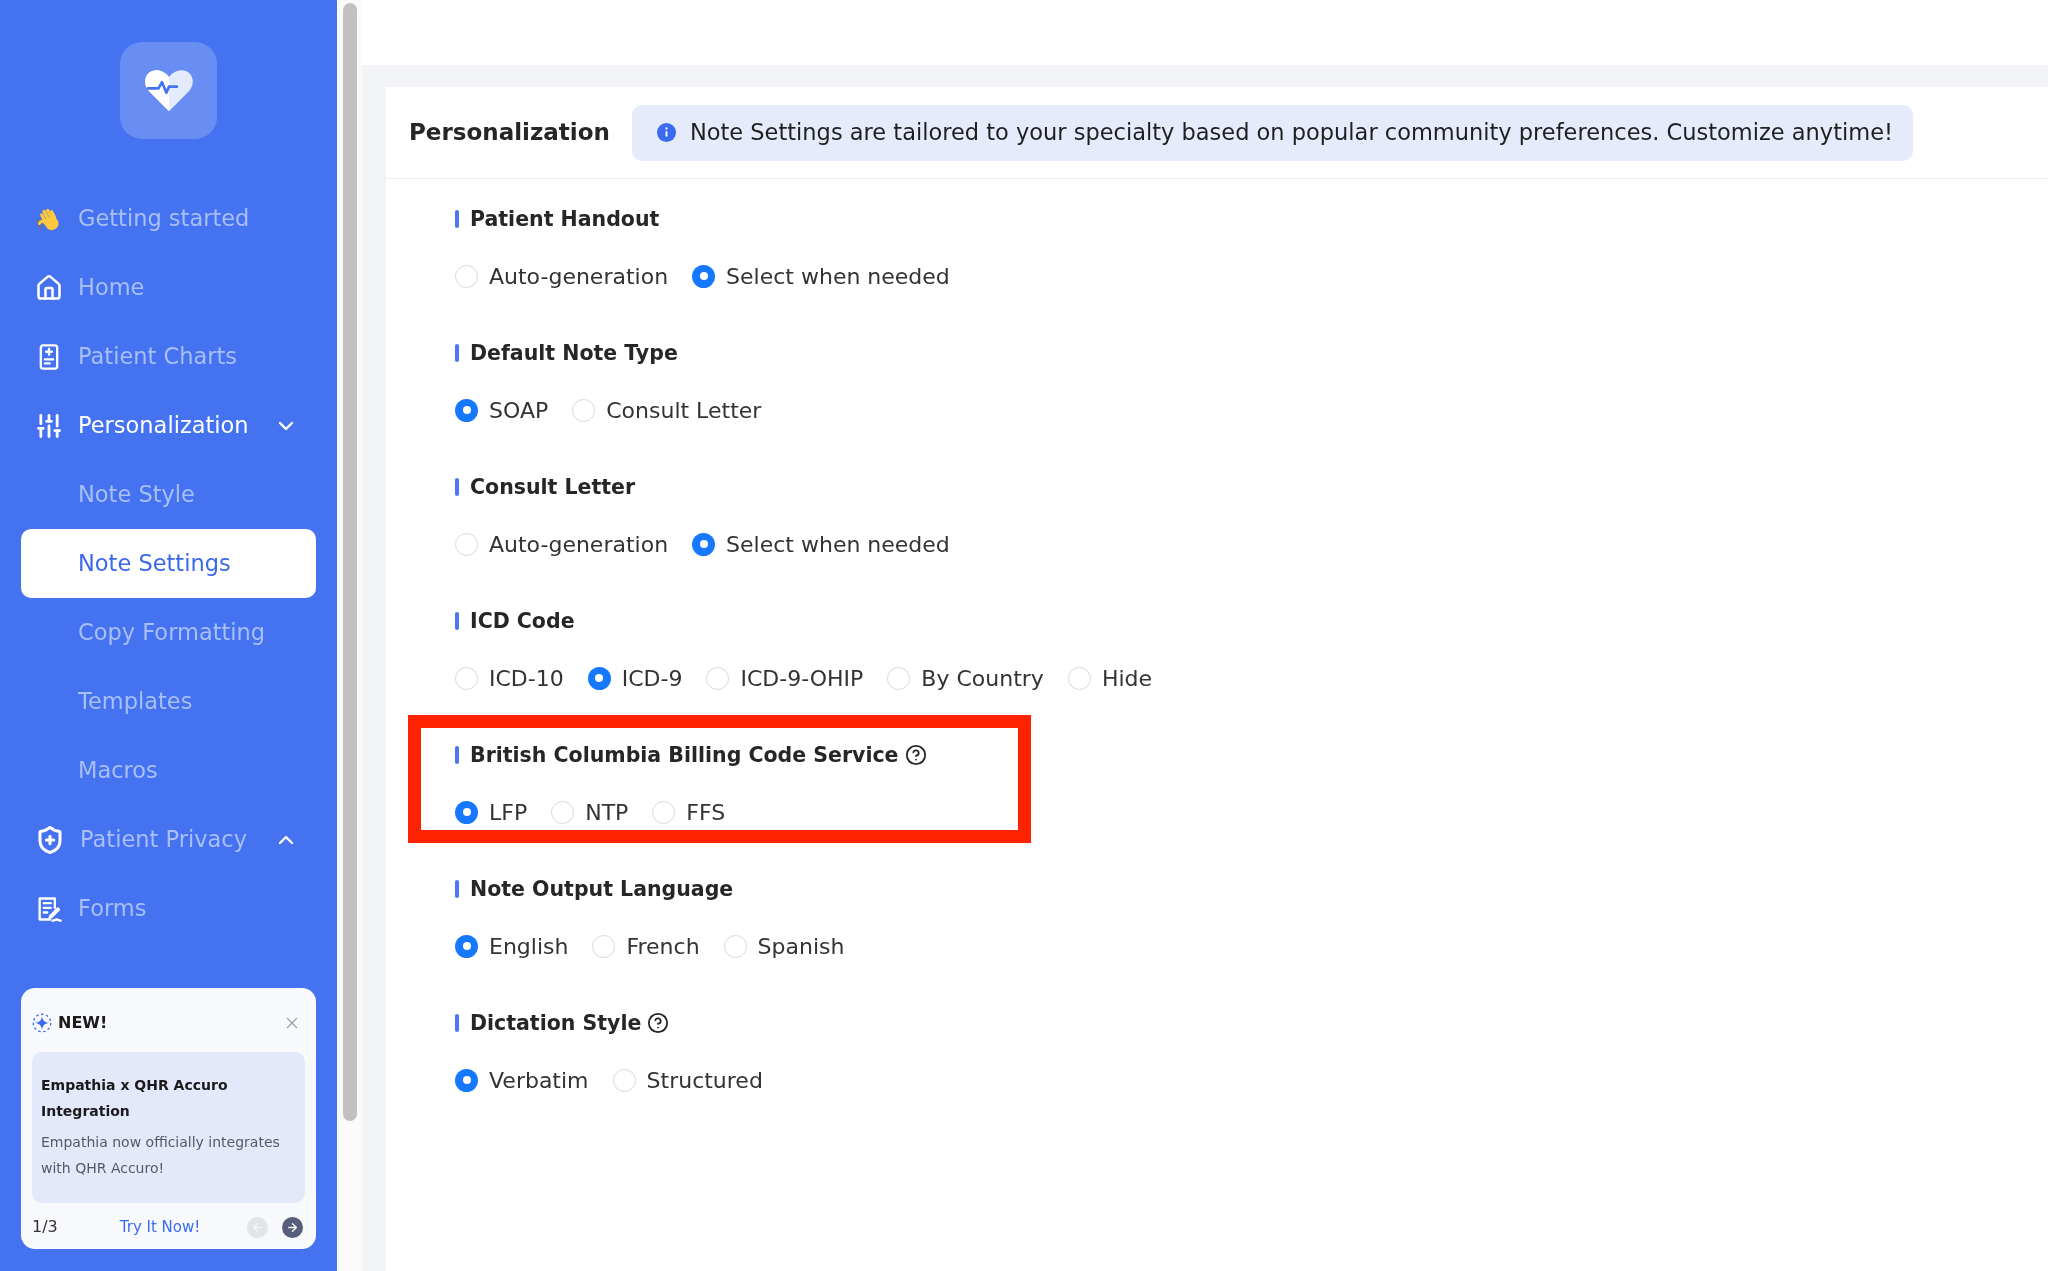 This screenshot has height=1271, width=2048. Describe the element at coordinates (168, 563) in the screenshot. I see `nav-subitem: Note Settings` at that location.